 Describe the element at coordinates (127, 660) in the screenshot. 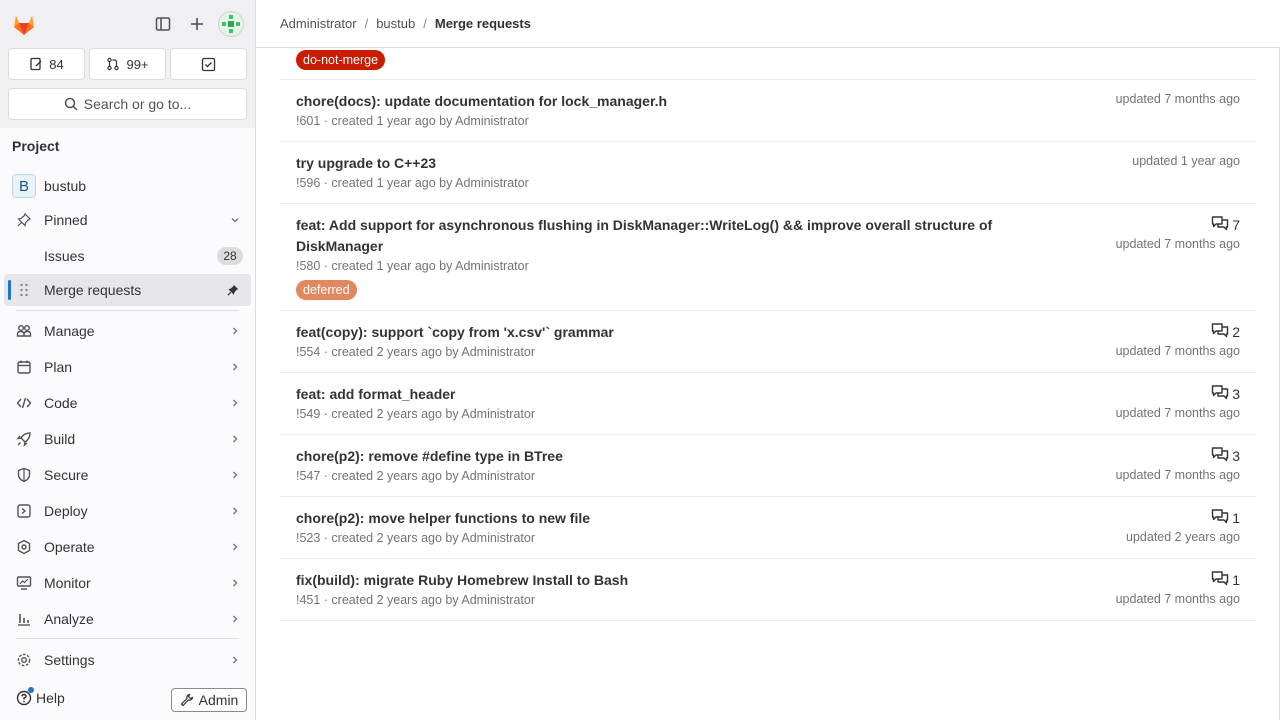

I see `sidebar-item-settings: Settings` at that location.